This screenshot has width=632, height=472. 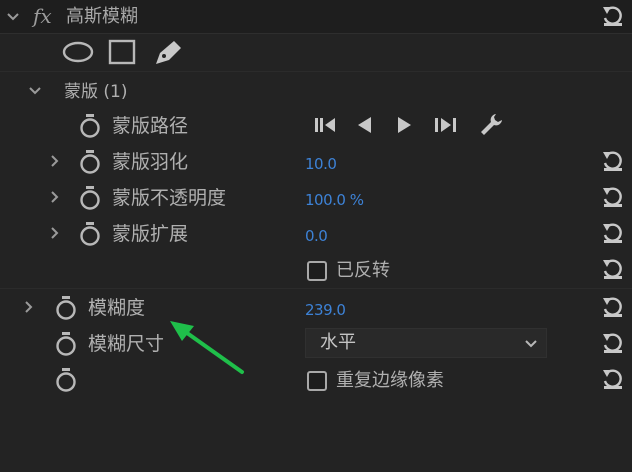 I want to click on mask-opacity-label: 蒙版不透明度, so click(x=169, y=198).